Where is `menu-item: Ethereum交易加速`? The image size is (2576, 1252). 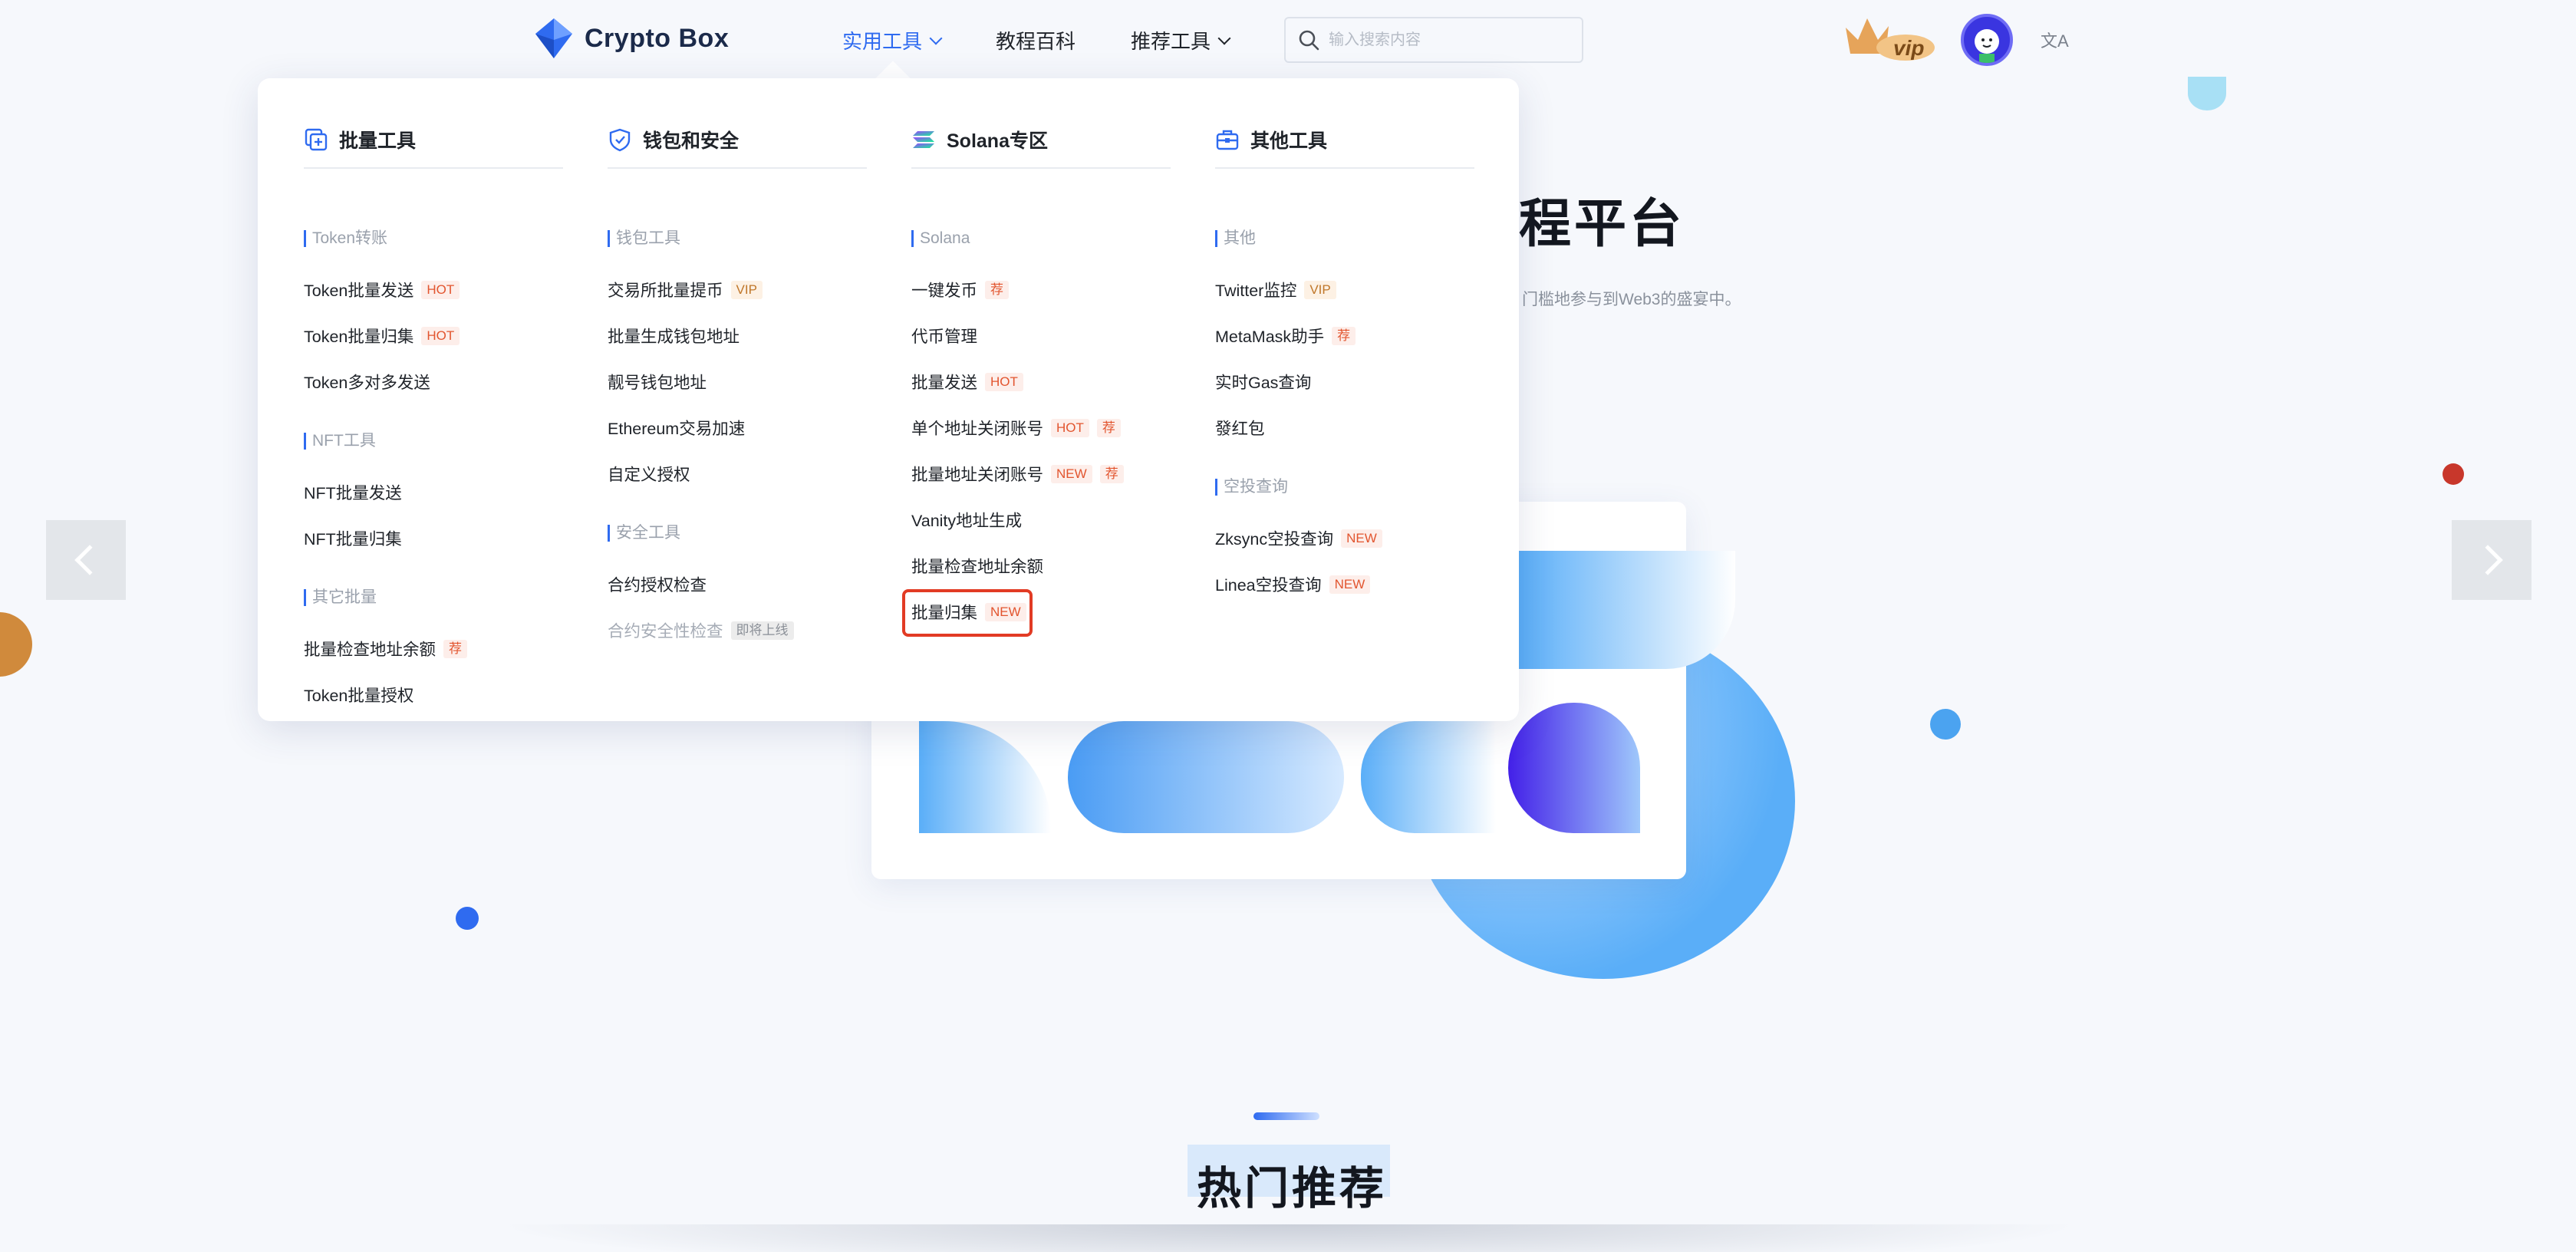
menu-item: Ethereum交易加速 is located at coordinates (676, 428).